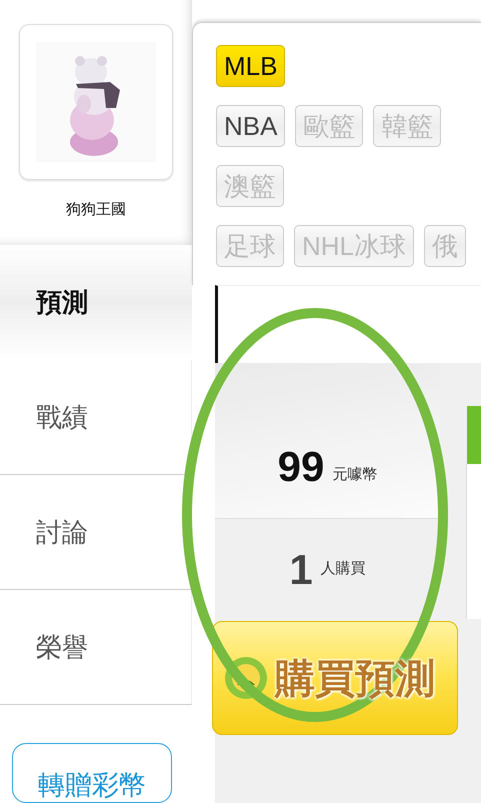  What do you see at coordinates (246, 678) in the screenshot?
I see `medal-icon` at bounding box center [246, 678].